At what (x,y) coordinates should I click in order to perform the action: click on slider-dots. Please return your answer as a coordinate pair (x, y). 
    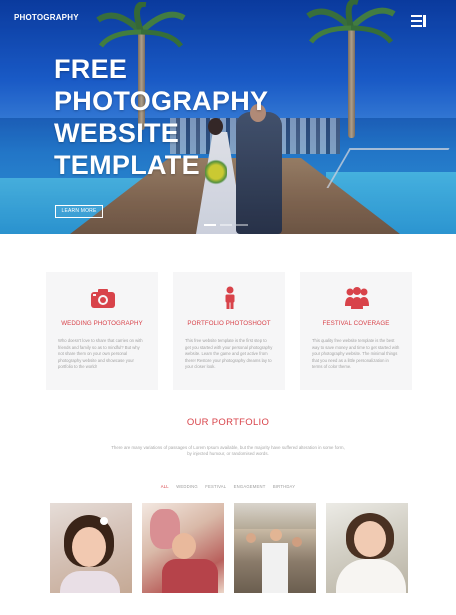
    Looking at the image, I should click on (226, 225).